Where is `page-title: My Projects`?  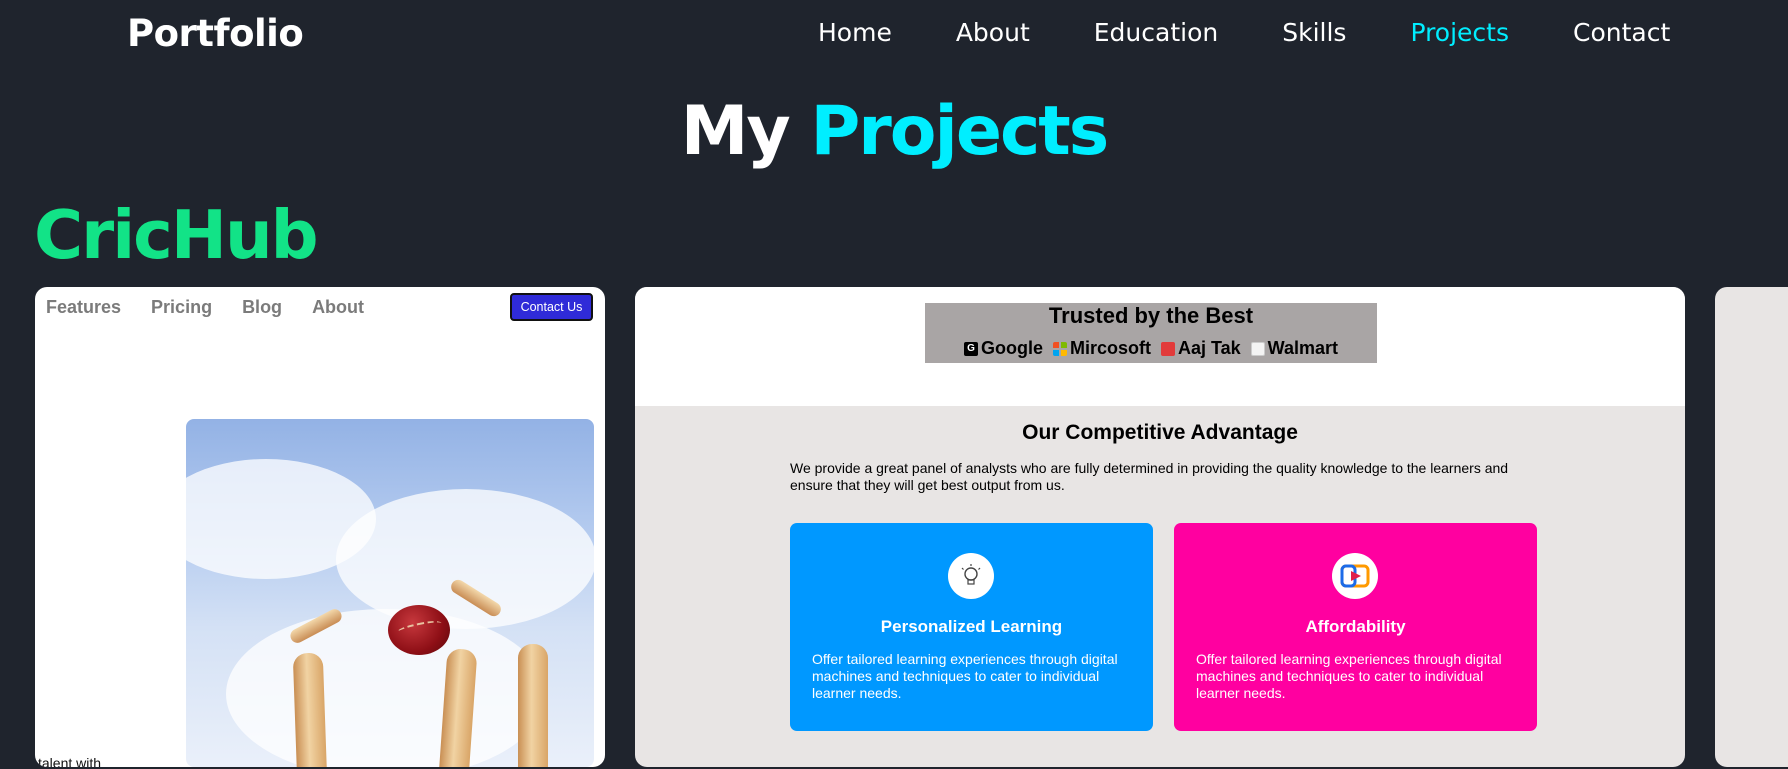 page-title: My Projects is located at coordinates (894, 131).